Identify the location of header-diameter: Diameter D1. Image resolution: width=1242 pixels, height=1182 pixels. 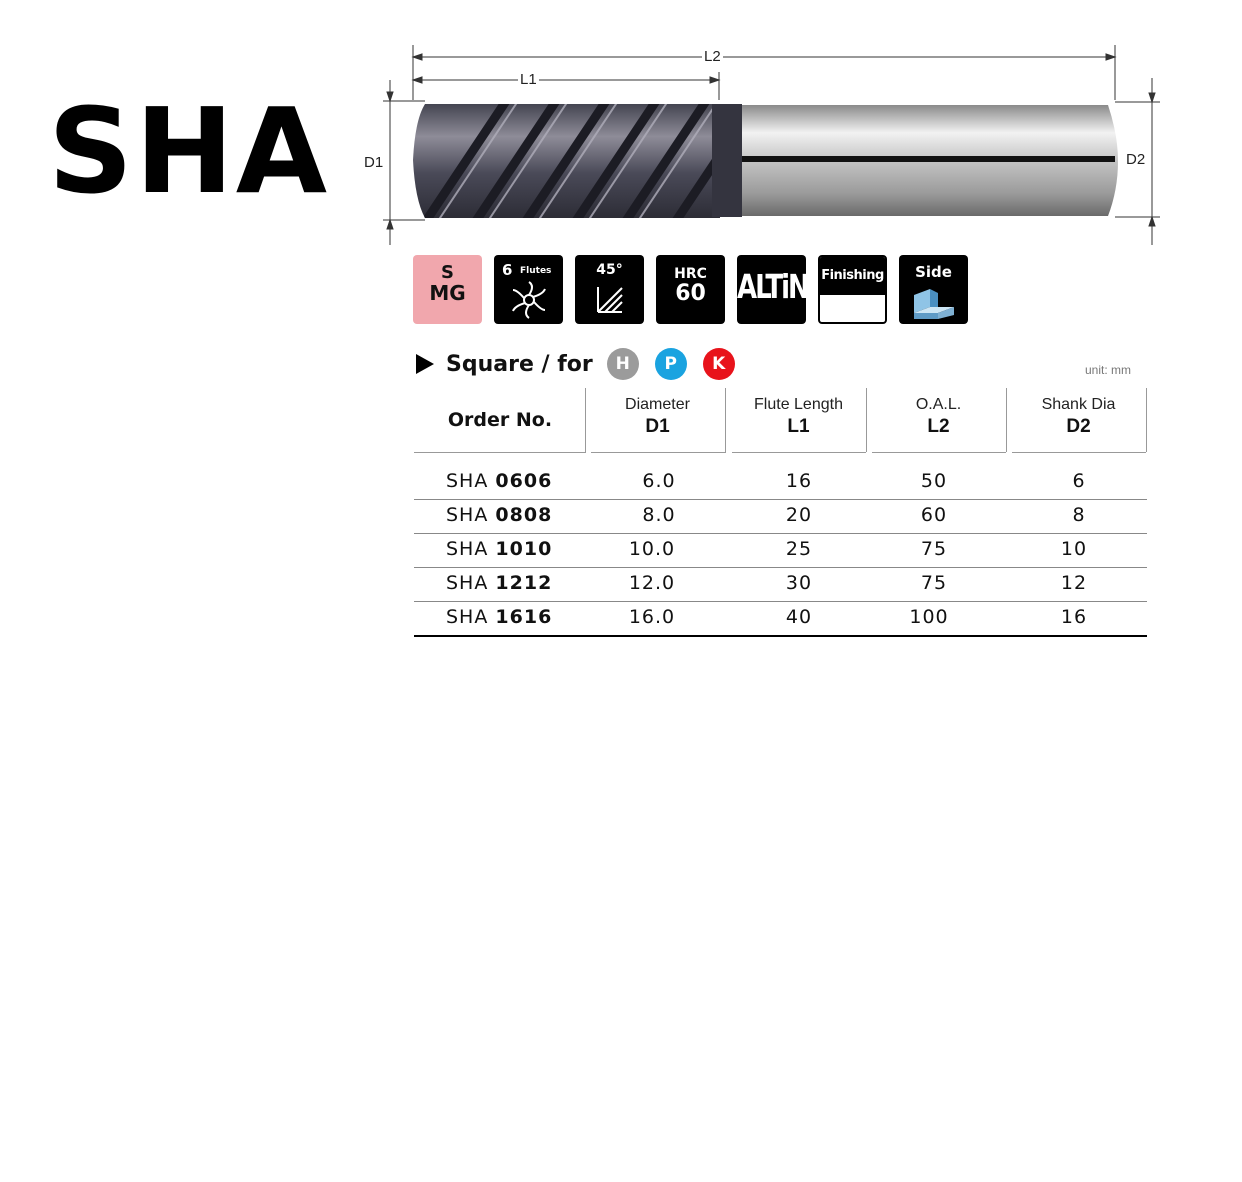
(657, 420).